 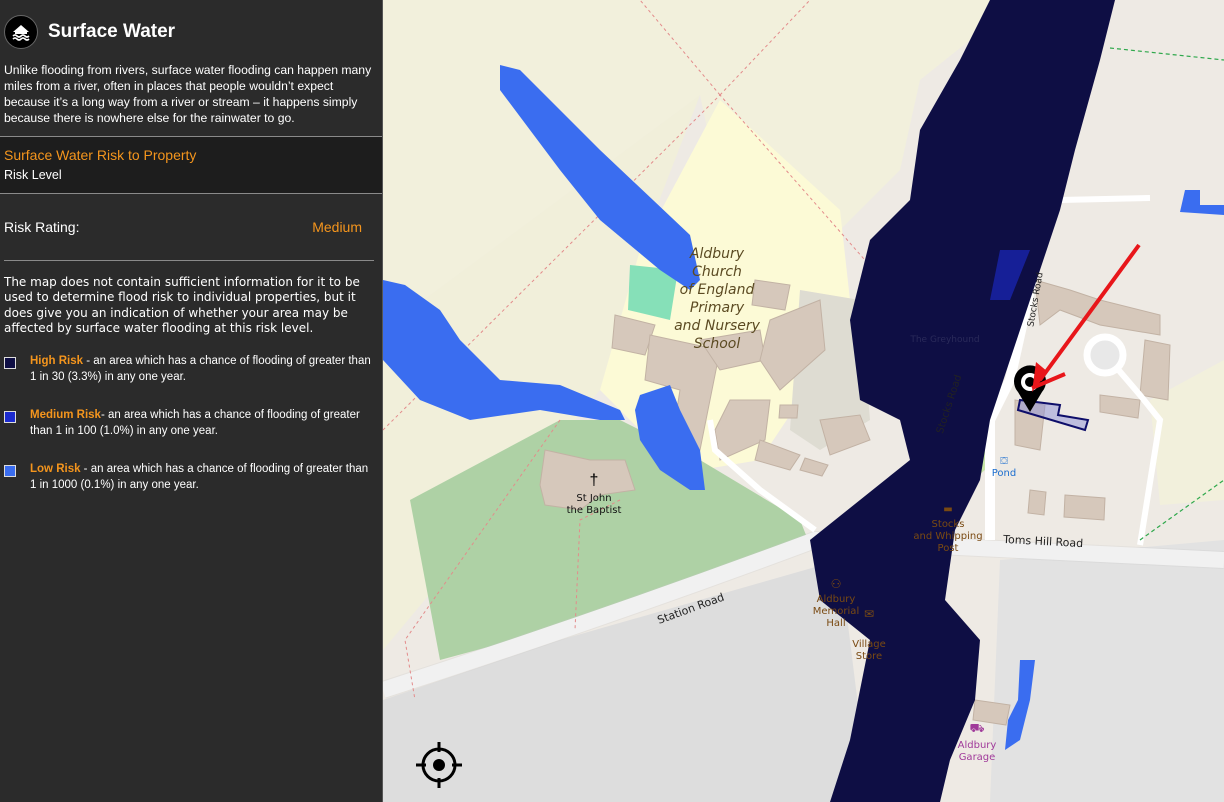 What do you see at coordinates (948, 524) in the screenshot?
I see `svg-text: Stocks` at bounding box center [948, 524].